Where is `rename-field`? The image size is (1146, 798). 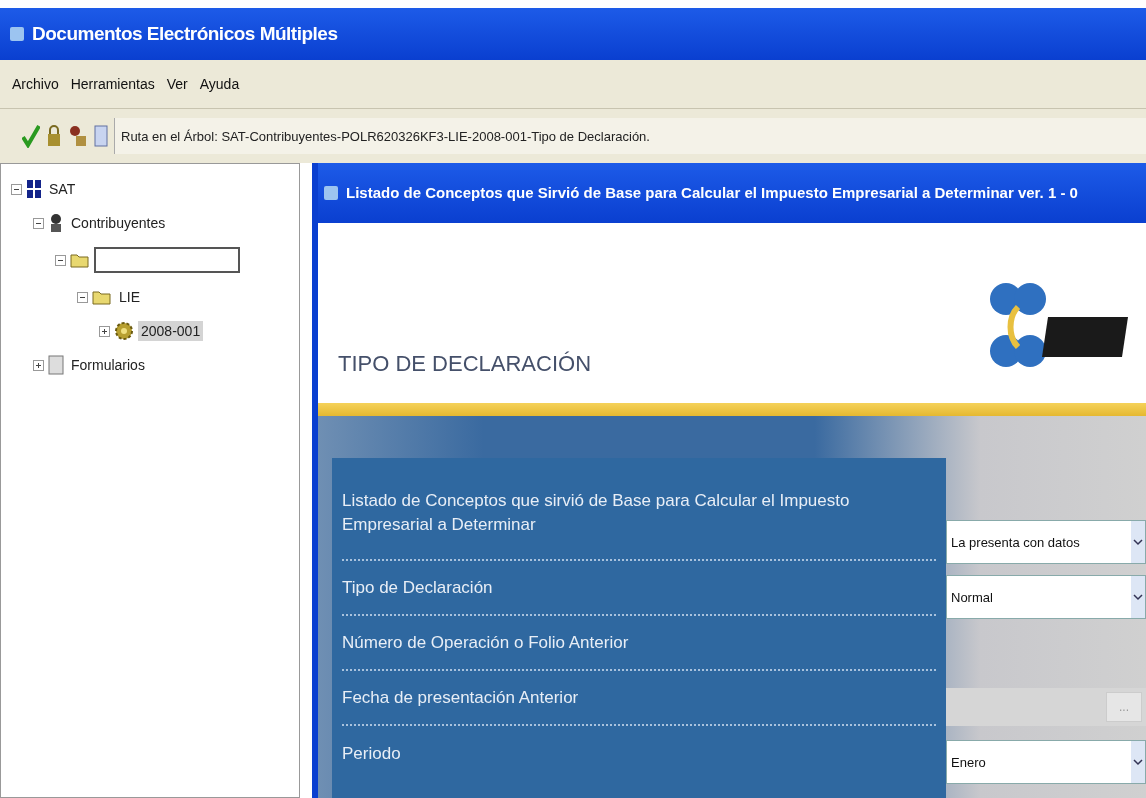 rename-field is located at coordinates (167, 260).